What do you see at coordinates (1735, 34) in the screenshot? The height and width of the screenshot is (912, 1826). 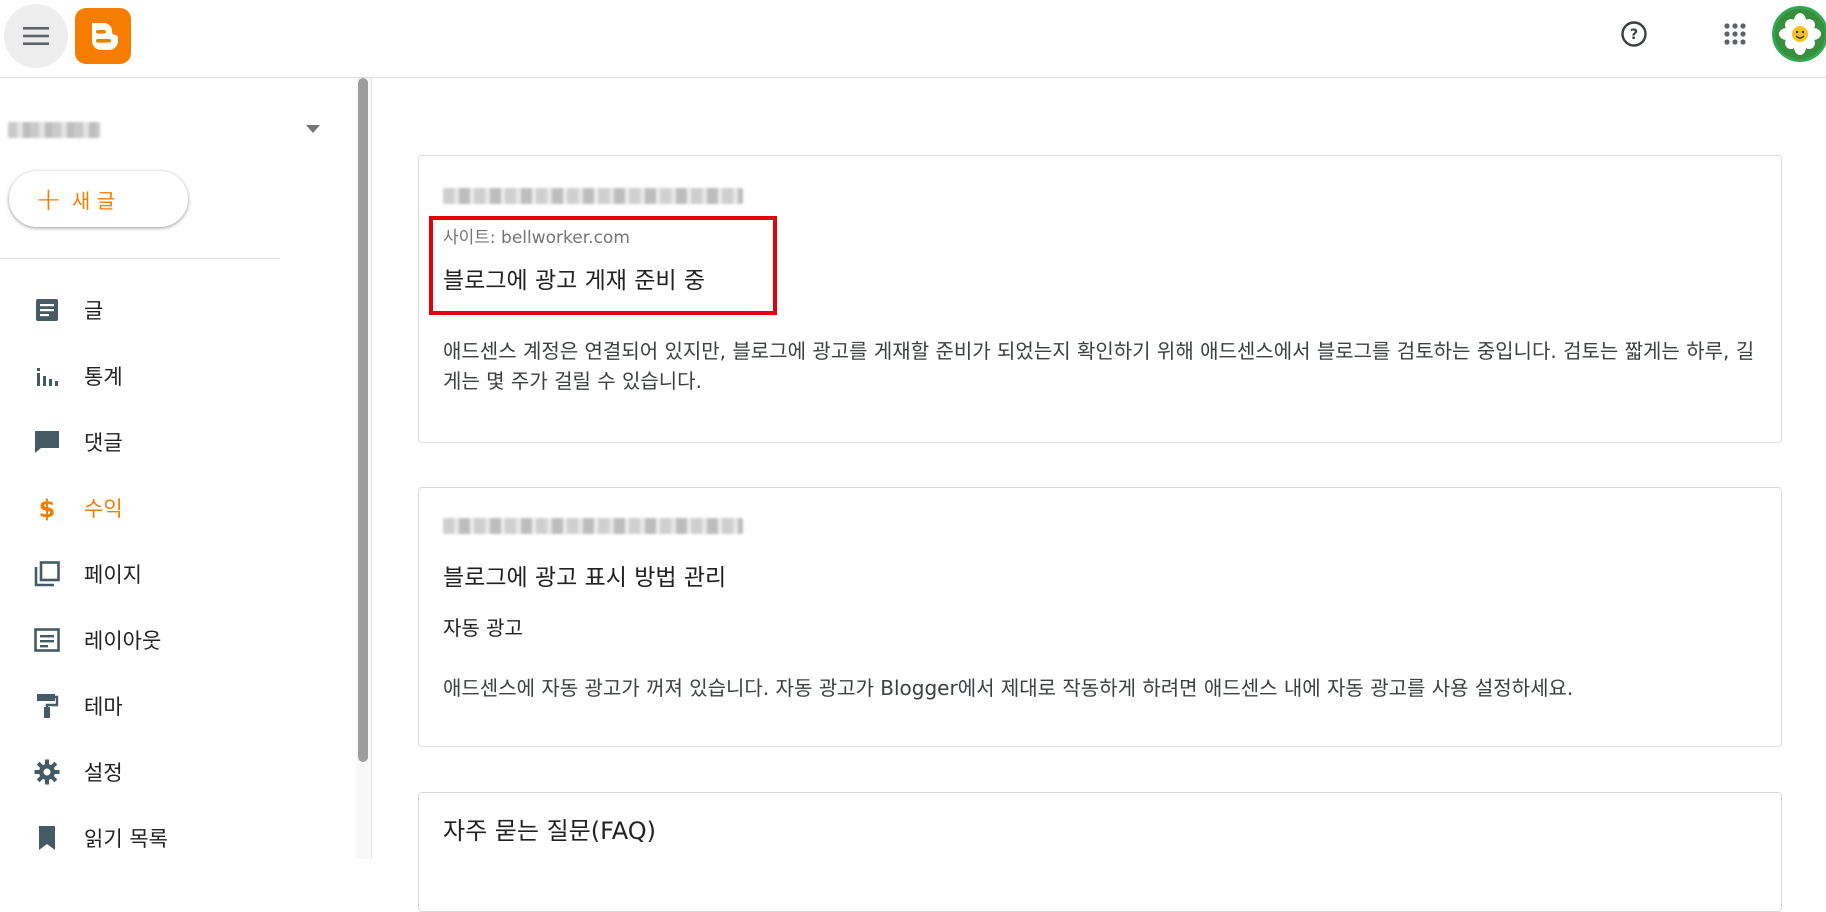 I see `apps-grid-icon` at bounding box center [1735, 34].